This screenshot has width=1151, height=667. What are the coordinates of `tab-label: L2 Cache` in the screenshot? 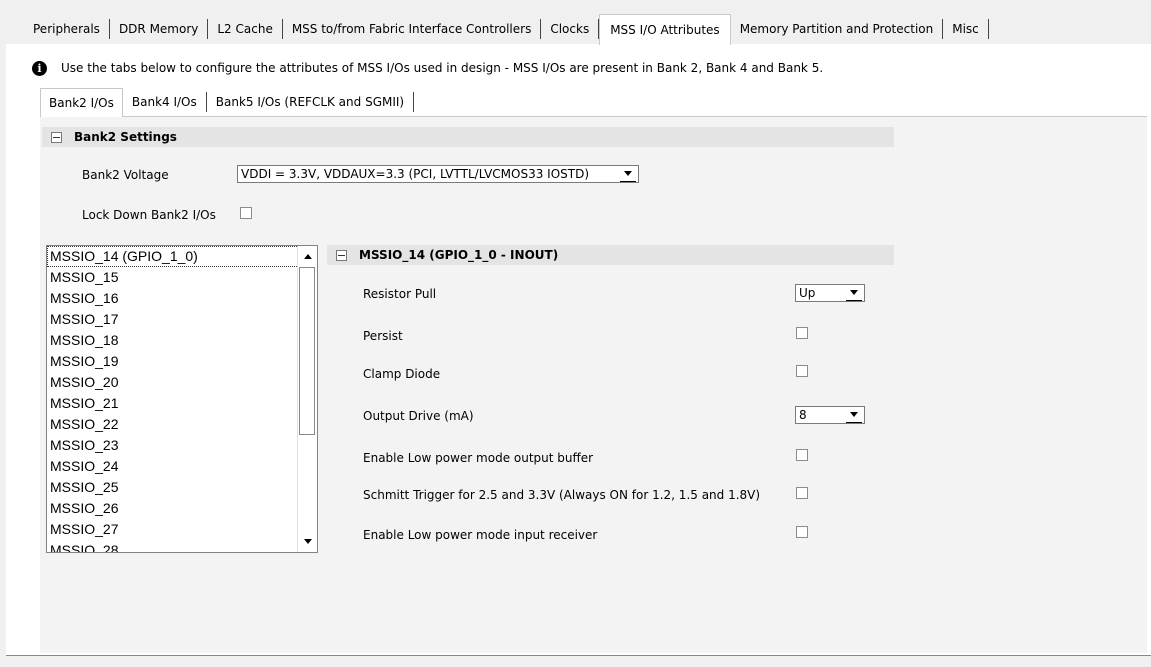 It's located at (245, 29).